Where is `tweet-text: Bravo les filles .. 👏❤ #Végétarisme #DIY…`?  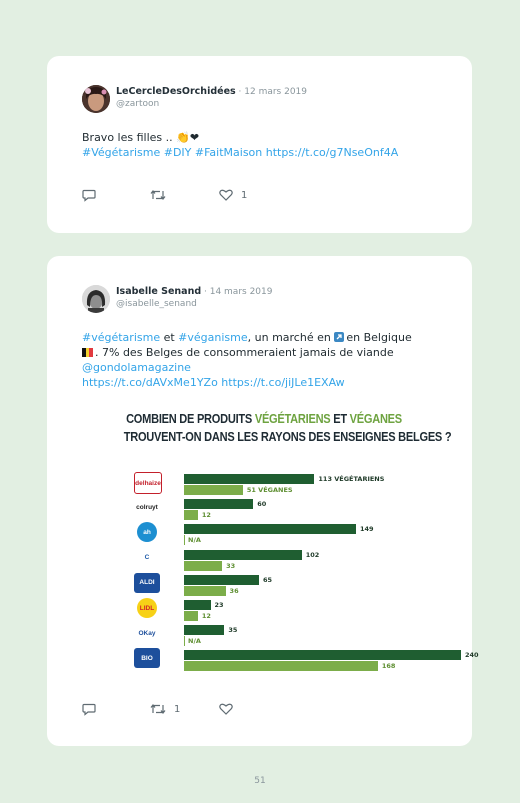
tweet-text: Bravo les filles .. 👏❤ #Végétarisme #DIY… is located at coordinates (267, 145).